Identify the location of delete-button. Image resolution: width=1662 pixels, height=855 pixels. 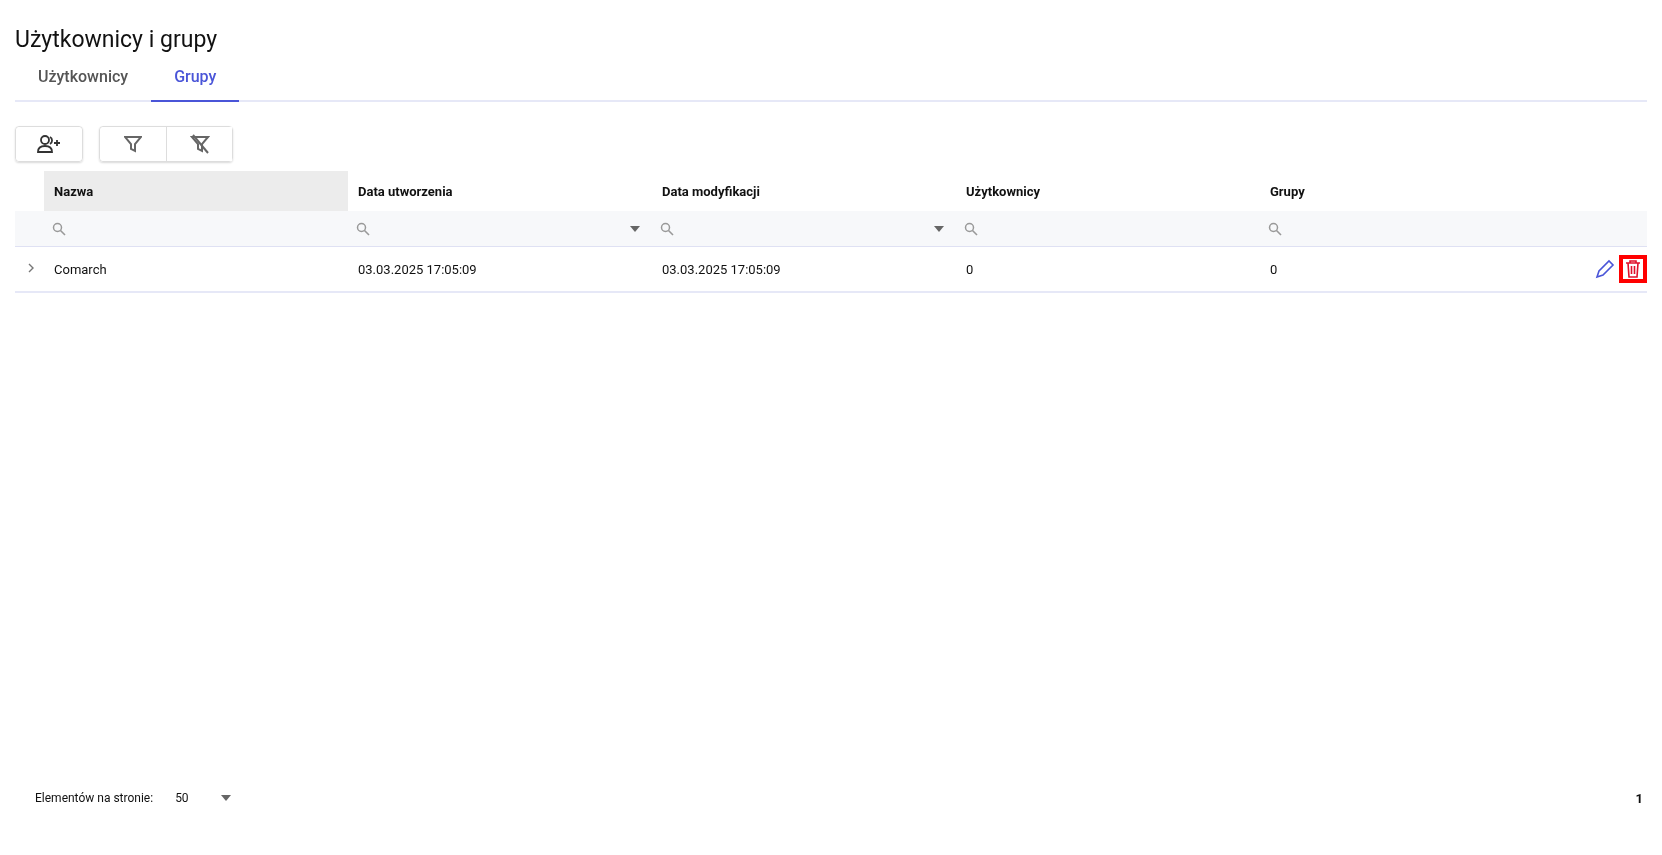
(1633, 269).